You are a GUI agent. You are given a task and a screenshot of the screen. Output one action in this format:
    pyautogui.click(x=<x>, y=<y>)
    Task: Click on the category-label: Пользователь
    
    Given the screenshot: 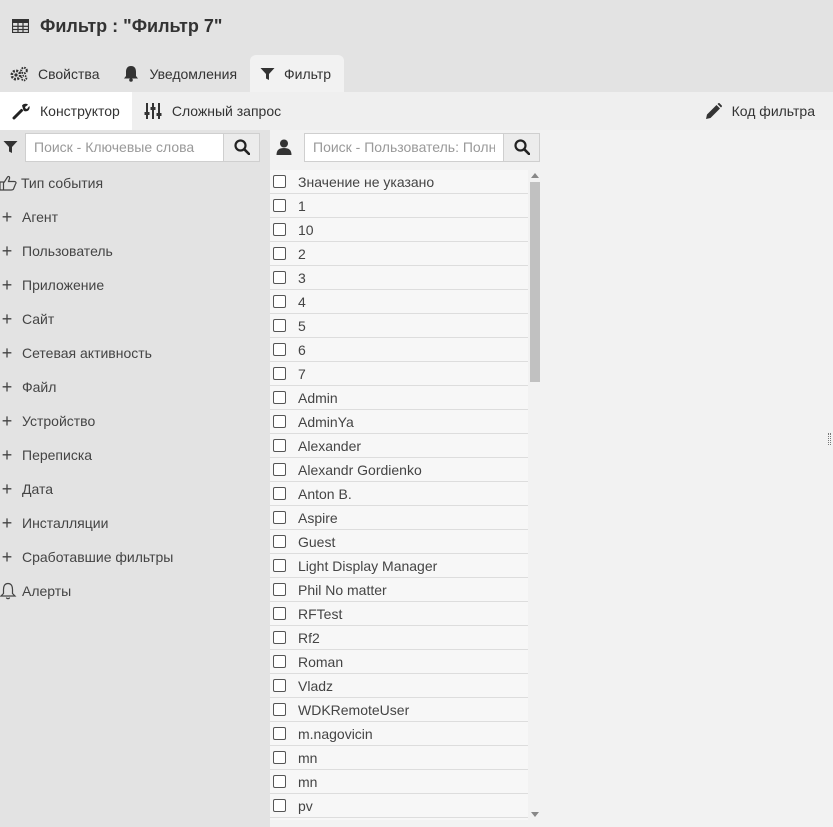 What is the action you would take?
    pyautogui.click(x=67, y=251)
    